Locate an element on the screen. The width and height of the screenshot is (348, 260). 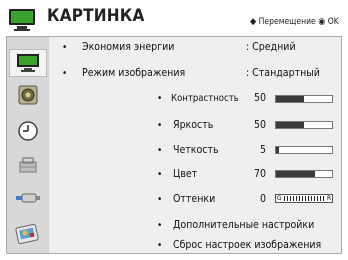
menu-item-value: : Стандартный is located at coordinates (283, 73).